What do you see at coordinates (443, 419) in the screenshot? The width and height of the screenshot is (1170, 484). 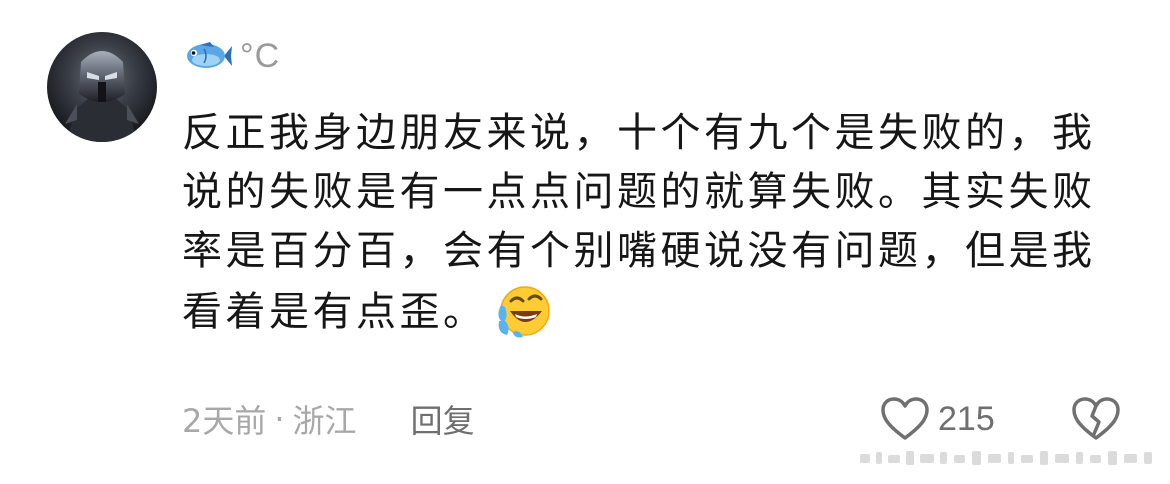 I see `reply-button: 回复` at bounding box center [443, 419].